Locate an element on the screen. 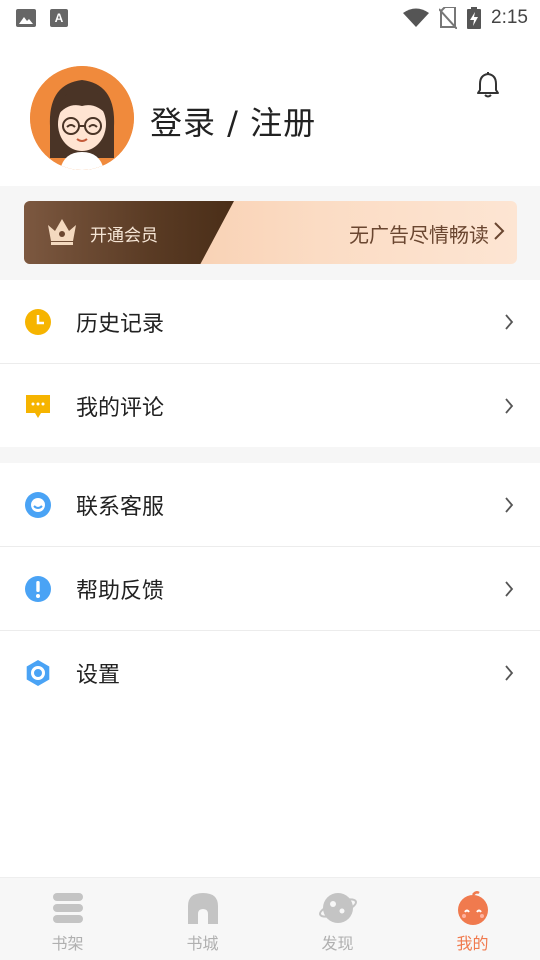 Image resolution: width=540 pixels, height=960 pixels. svg-text: A is located at coordinates (59, 18).